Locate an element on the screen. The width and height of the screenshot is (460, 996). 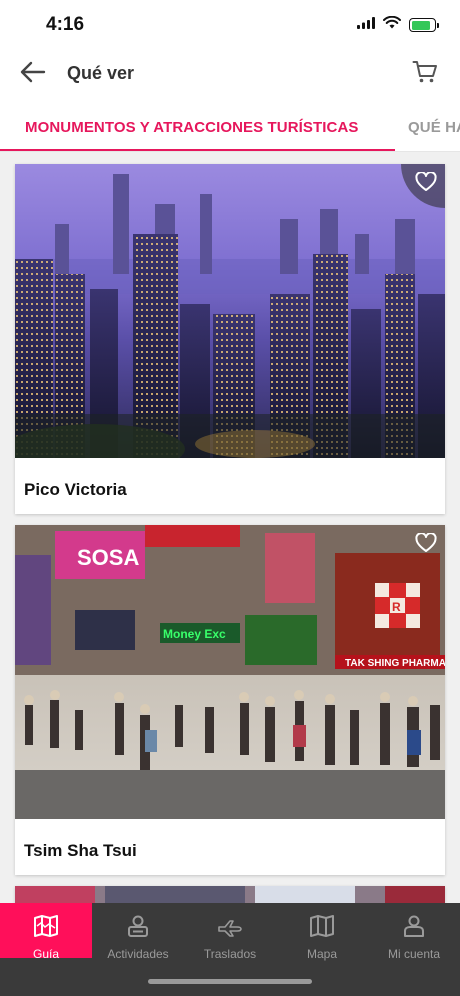
nav-mi-cuenta: Mi cuenta is located at coordinates (414, 932).